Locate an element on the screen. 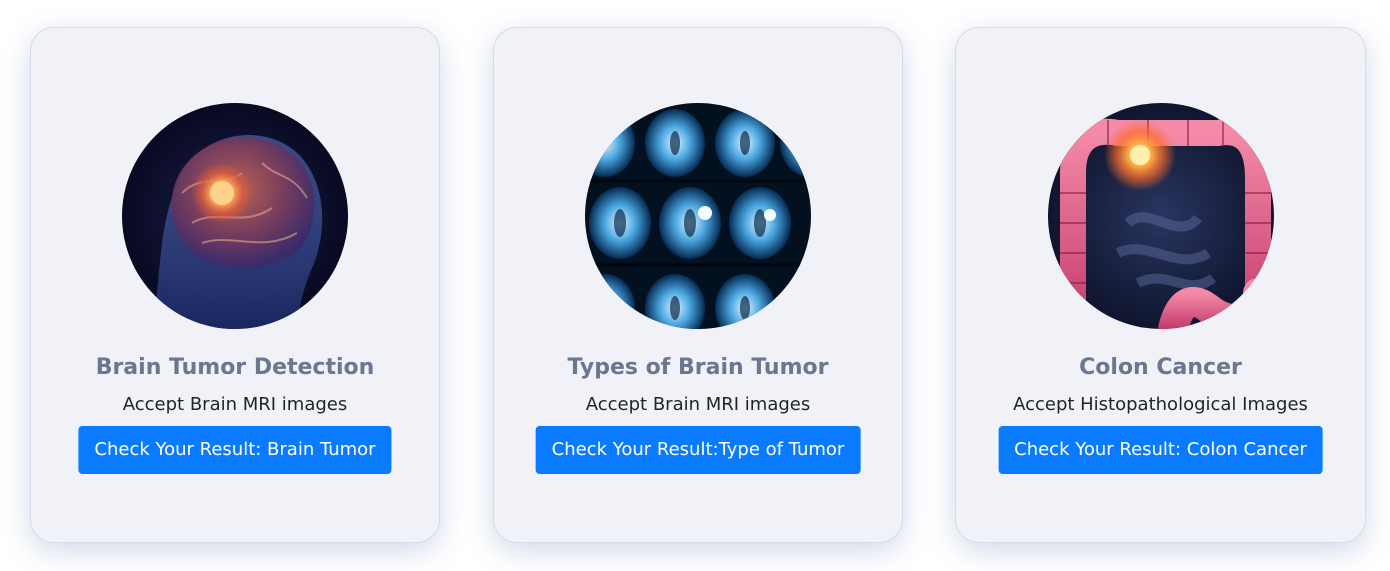 The height and width of the screenshot is (571, 1390). card-title: Types of Brain Tumor is located at coordinates (698, 367).